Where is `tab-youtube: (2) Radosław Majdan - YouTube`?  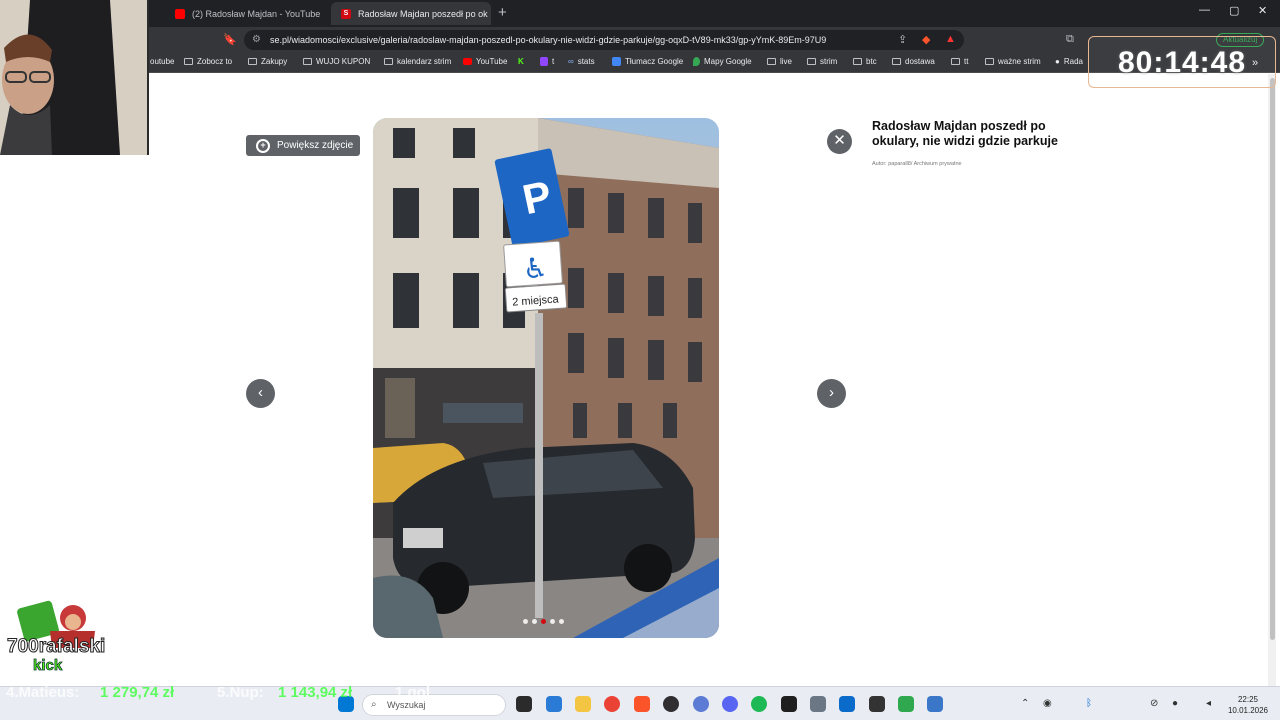 tab-youtube: (2) Radosław Majdan - YouTube is located at coordinates (248, 13).